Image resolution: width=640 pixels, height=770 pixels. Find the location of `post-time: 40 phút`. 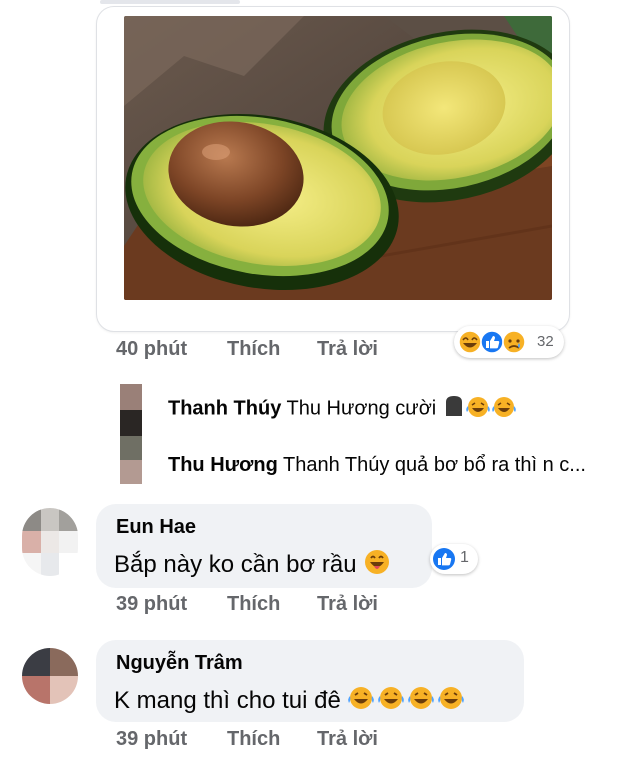

post-time: 40 phút is located at coordinates (151, 349).